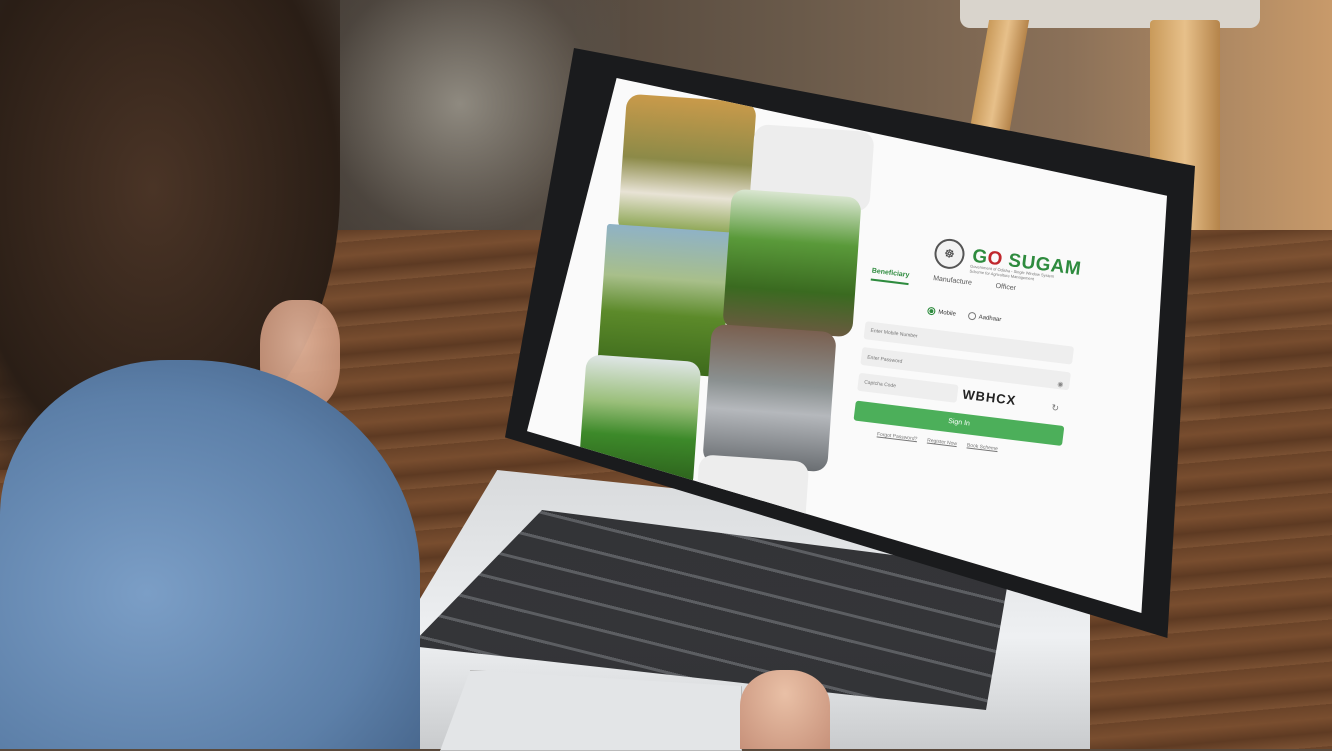  What do you see at coordinates (972, 316) in the screenshot?
I see `radio-empty-icon` at bounding box center [972, 316].